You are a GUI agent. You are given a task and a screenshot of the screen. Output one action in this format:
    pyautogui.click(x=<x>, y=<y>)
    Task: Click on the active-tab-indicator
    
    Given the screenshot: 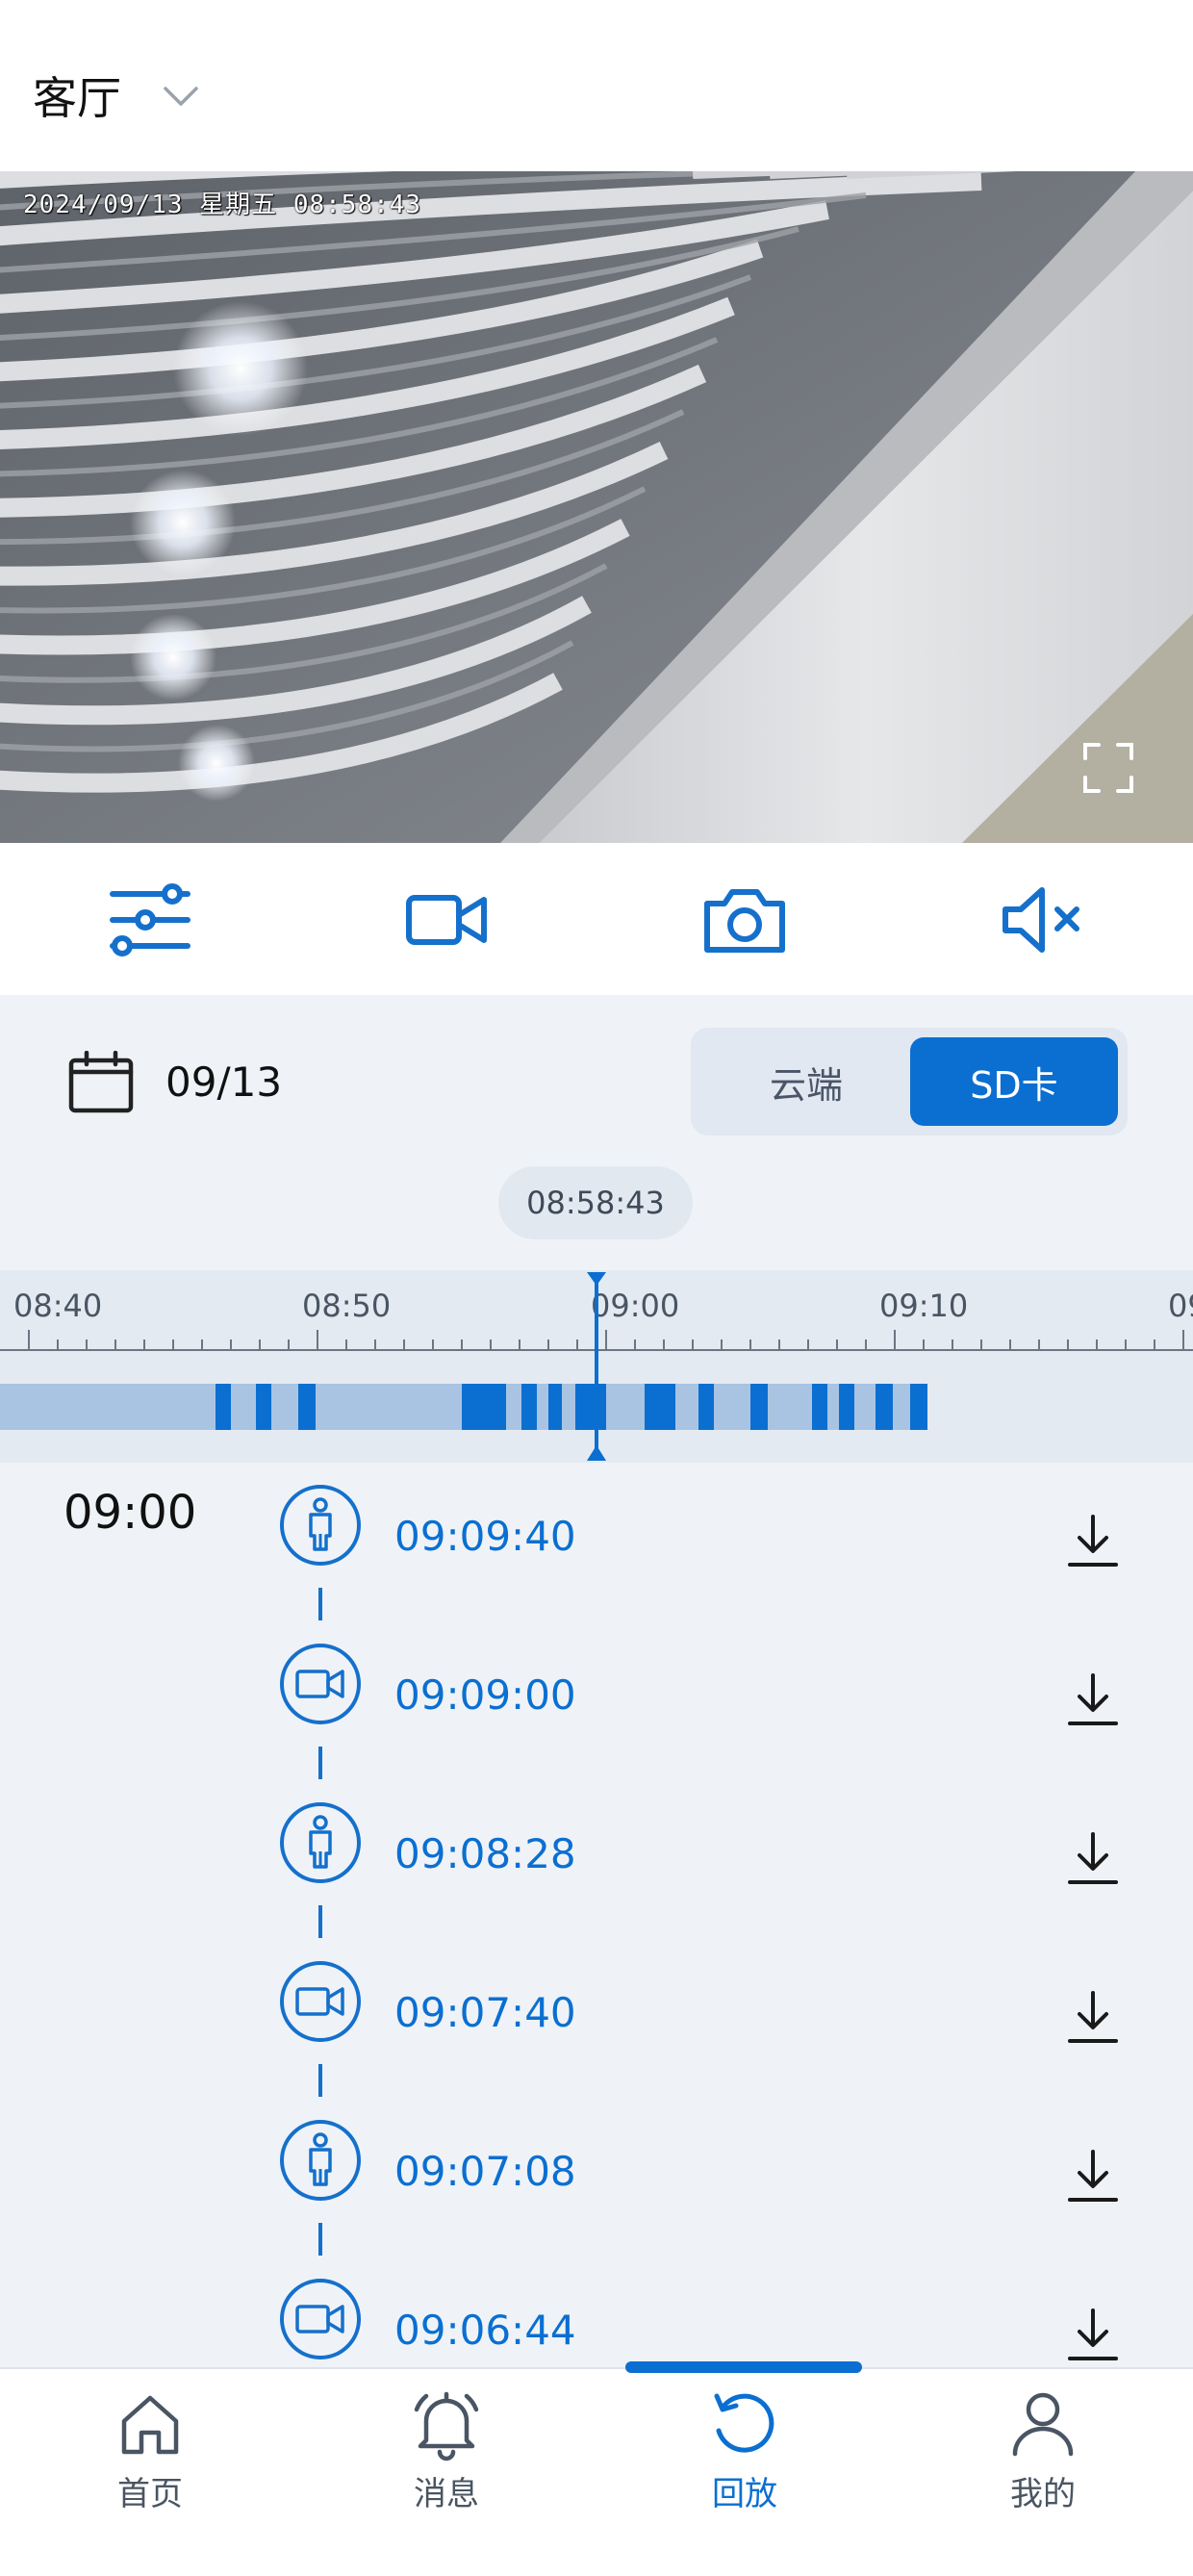 What is the action you would take?
    pyautogui.click(x=743, y=2367)
    